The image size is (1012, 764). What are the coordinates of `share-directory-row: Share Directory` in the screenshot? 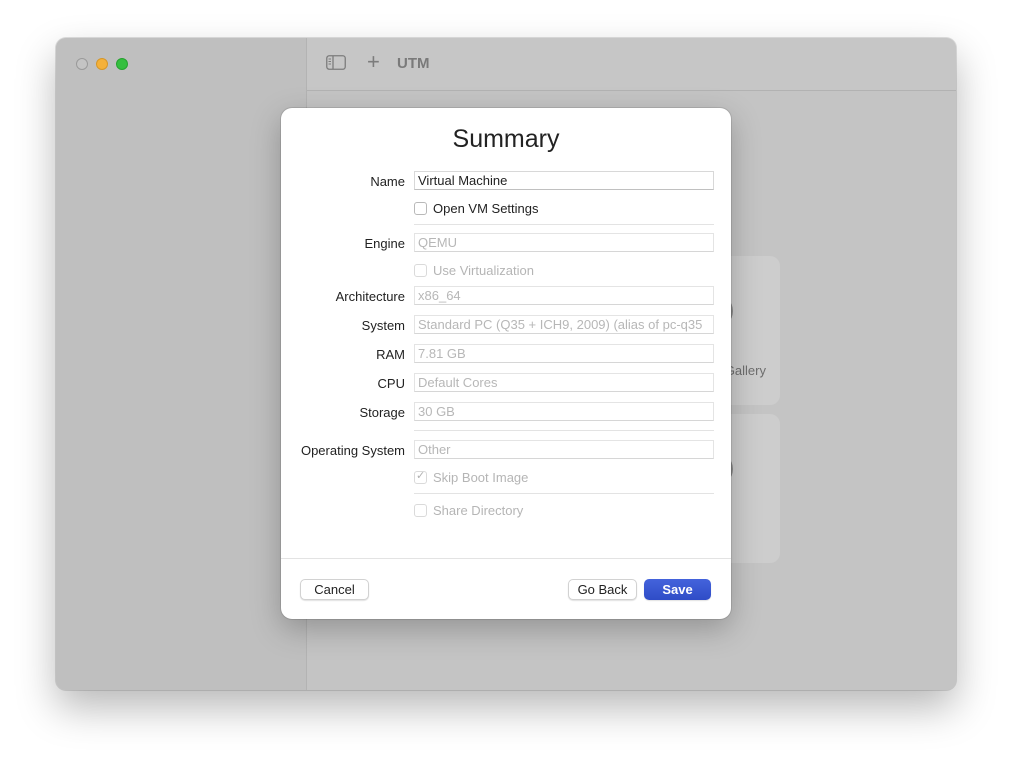 It's located at (468, 510).